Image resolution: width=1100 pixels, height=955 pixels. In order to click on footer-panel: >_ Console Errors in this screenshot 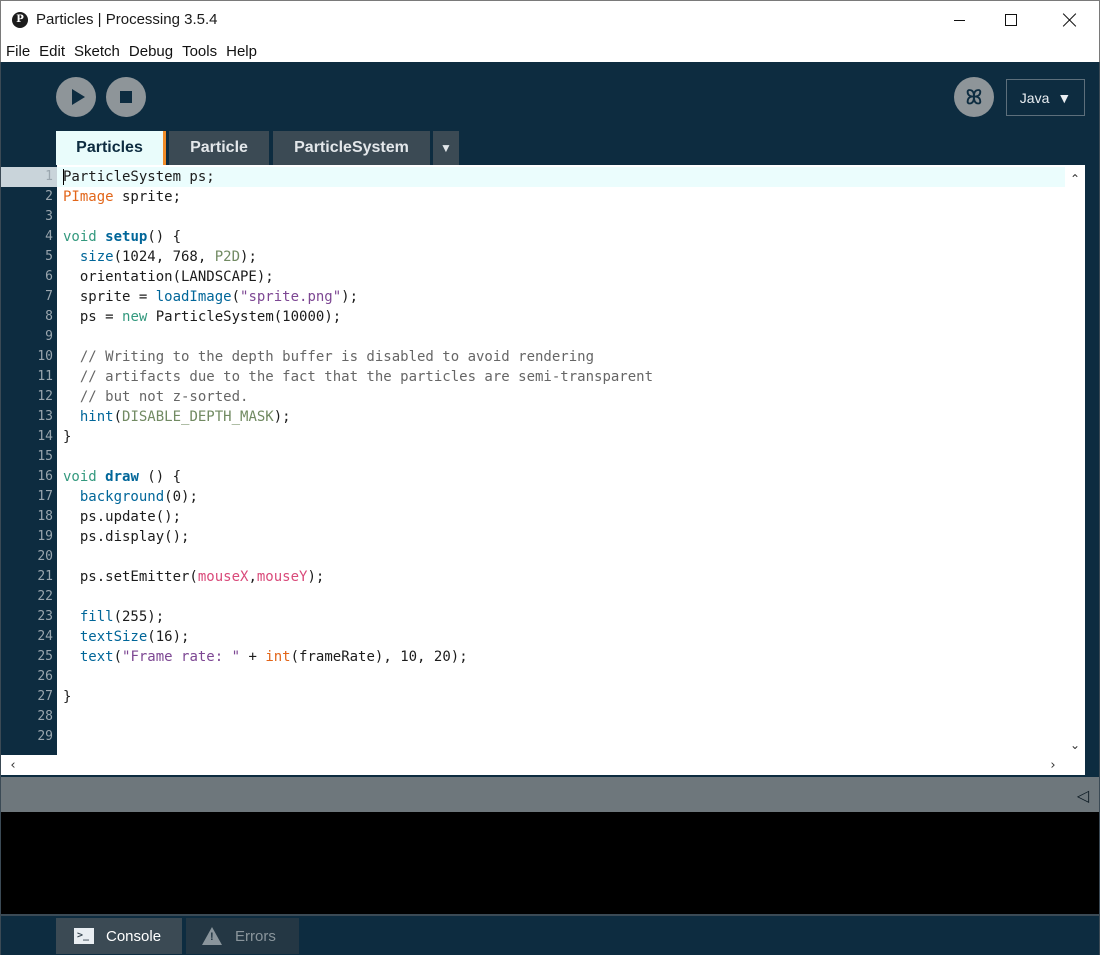, I will do `click(550, 934)`.